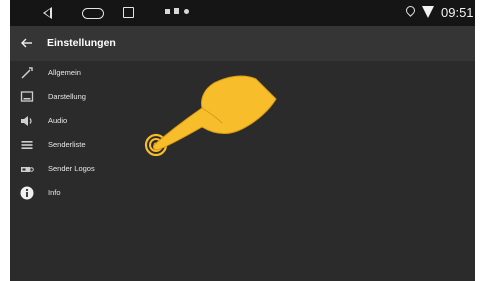 The width and height of the screenshot is (485, 281). What do you see at coordinates (410, 10) in the screenshot?
I see `location-icon` at bounding box center [410, 10].